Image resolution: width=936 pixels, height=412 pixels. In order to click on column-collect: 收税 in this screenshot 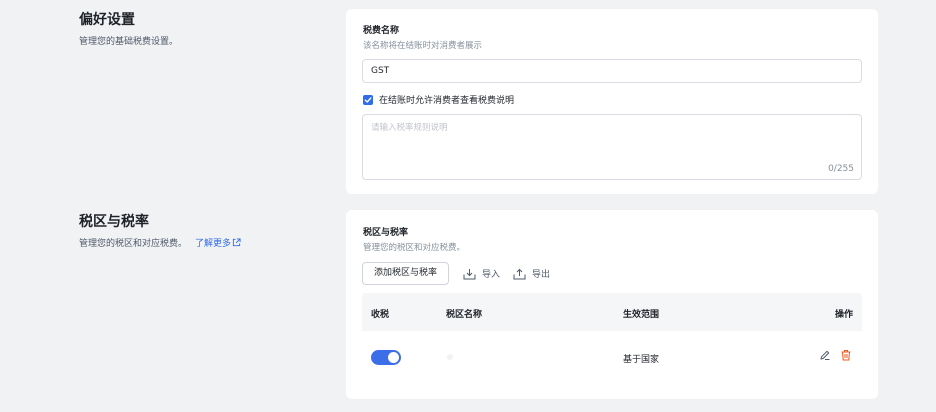, I will do `click(380, 315)`.